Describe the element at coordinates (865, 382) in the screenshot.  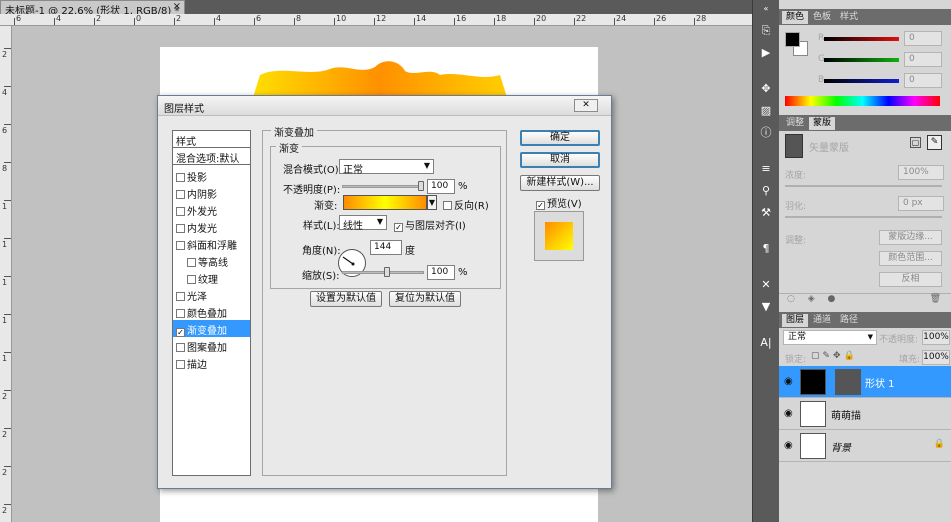
I see `layer-row: ◉ 形状 1` at that location.